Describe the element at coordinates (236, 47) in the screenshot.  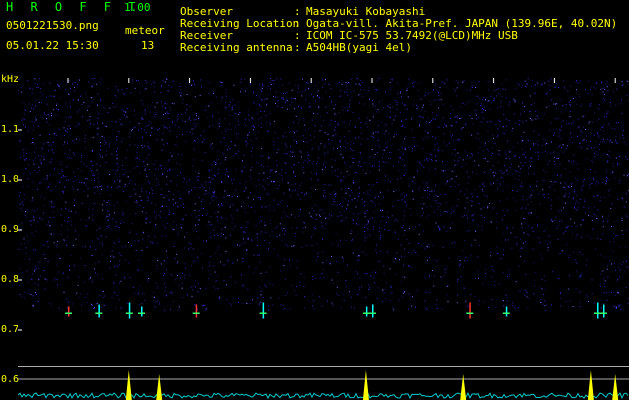
I see `antenna-label: Receiving antenna` at that location.